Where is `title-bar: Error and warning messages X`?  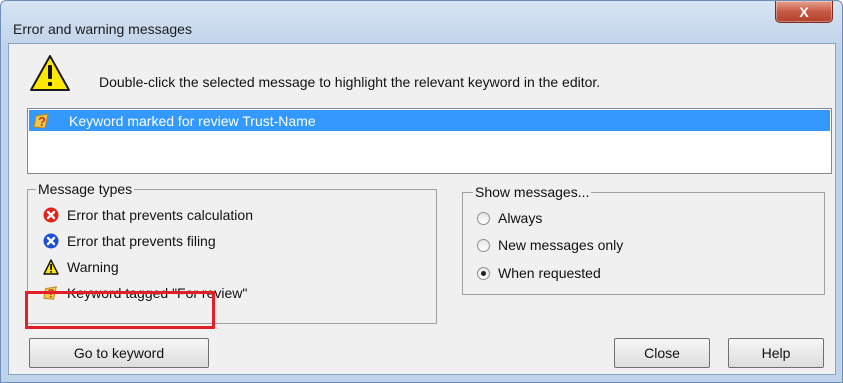 title-bar: Error and warning messages X is located at coordinates (421, 22).